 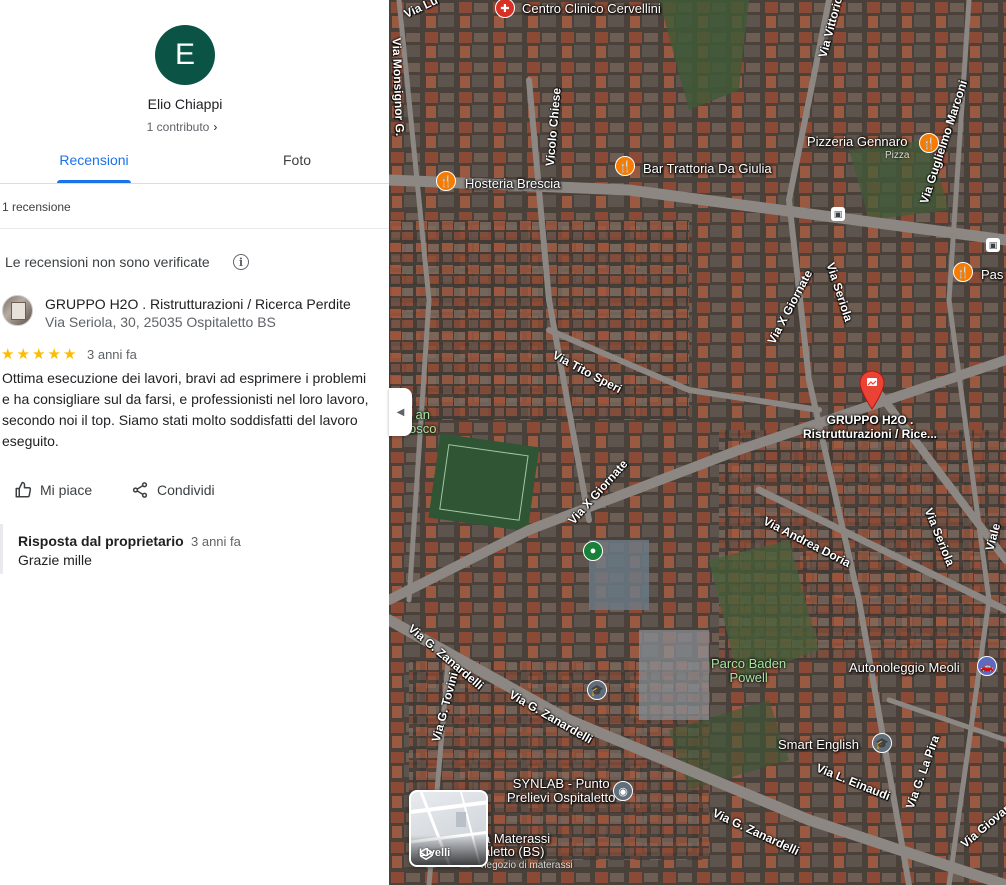 What do you see at coordinates (112, 354) in the screenshot?
I see `review-age: 3 anni fa` at bounding box center [112, 354].